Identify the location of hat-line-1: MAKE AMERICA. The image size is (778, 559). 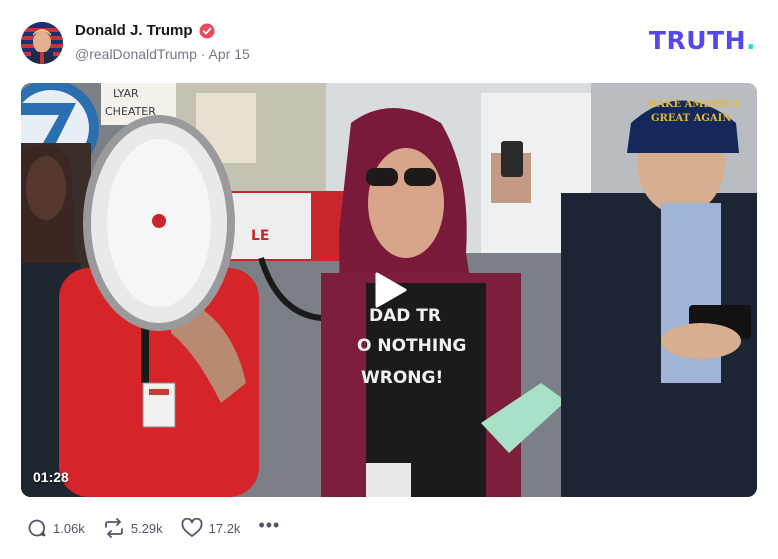
(693, 104).